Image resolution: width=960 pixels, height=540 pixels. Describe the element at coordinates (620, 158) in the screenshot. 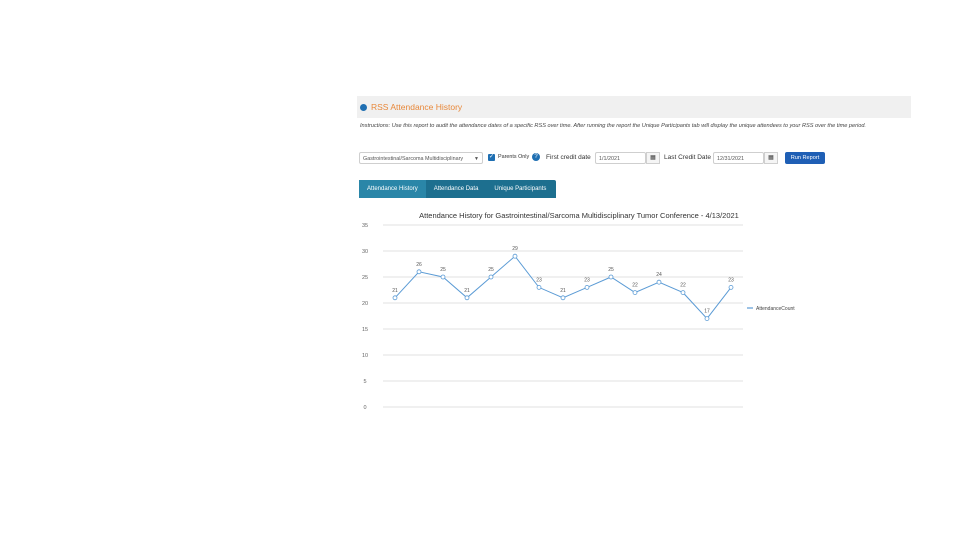

I see `first-credit-date-input: 1/1/2021` at that location.